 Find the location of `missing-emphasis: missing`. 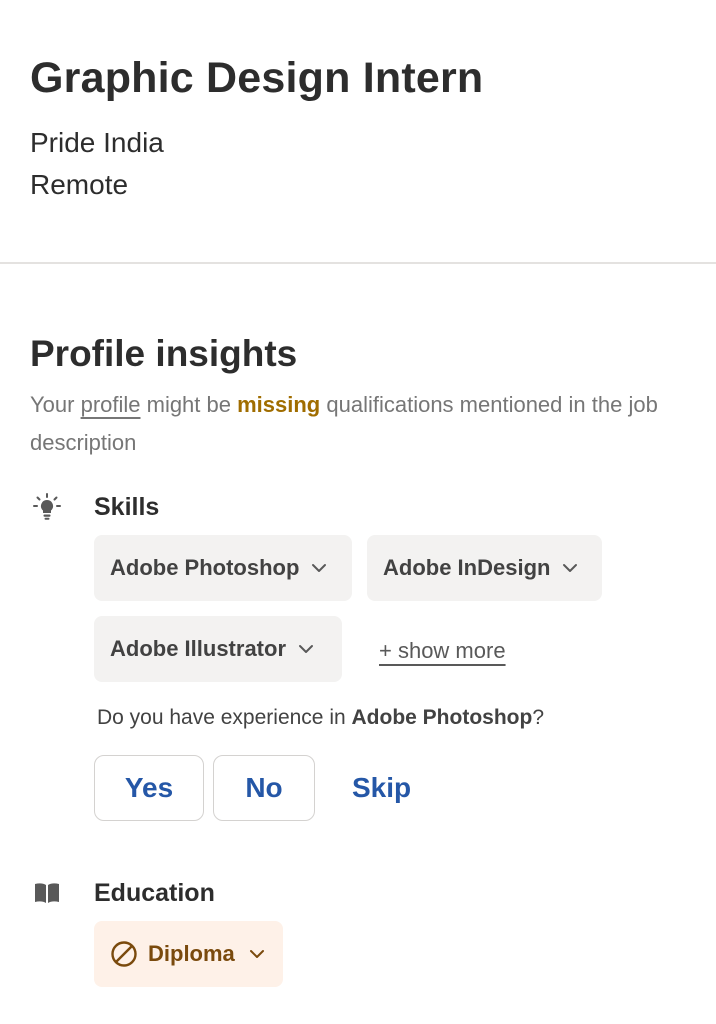

missing-emphasis: missing is located at coordinates (279, 404).